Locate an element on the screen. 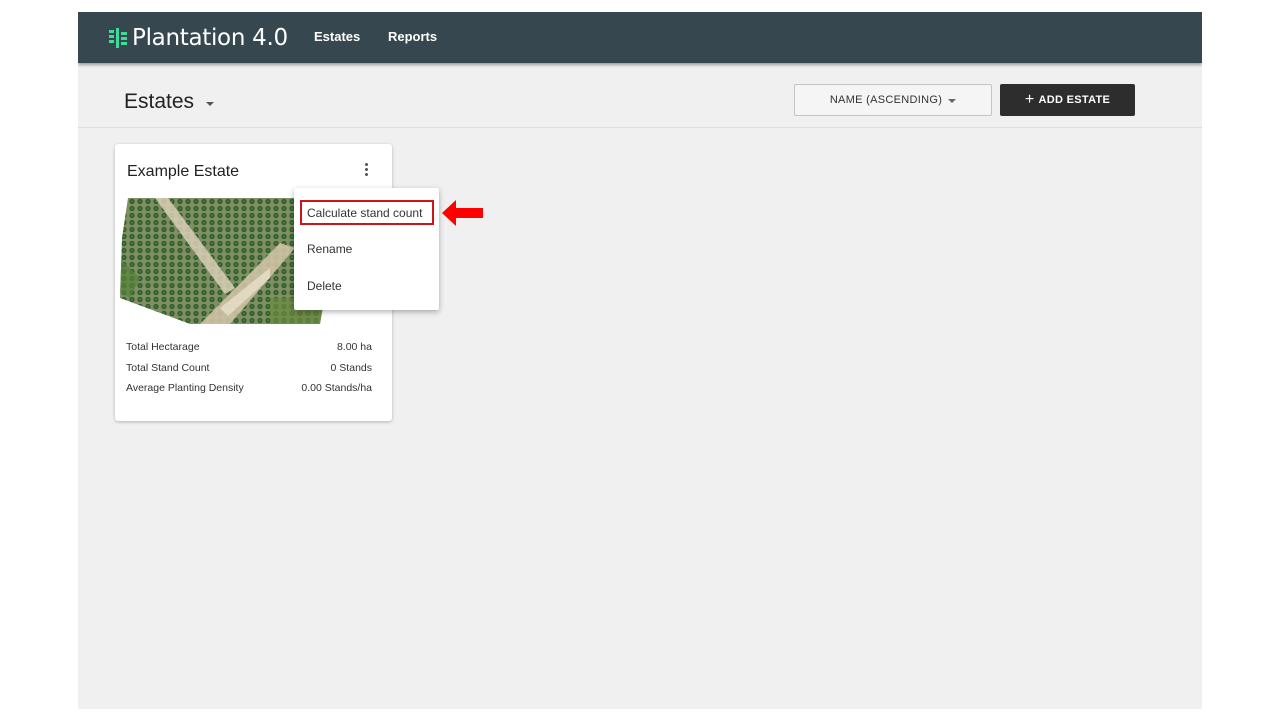 This screenshot has width=1280, height=720. brand: Plantation 4.0 is located at coordinates (198, 38).